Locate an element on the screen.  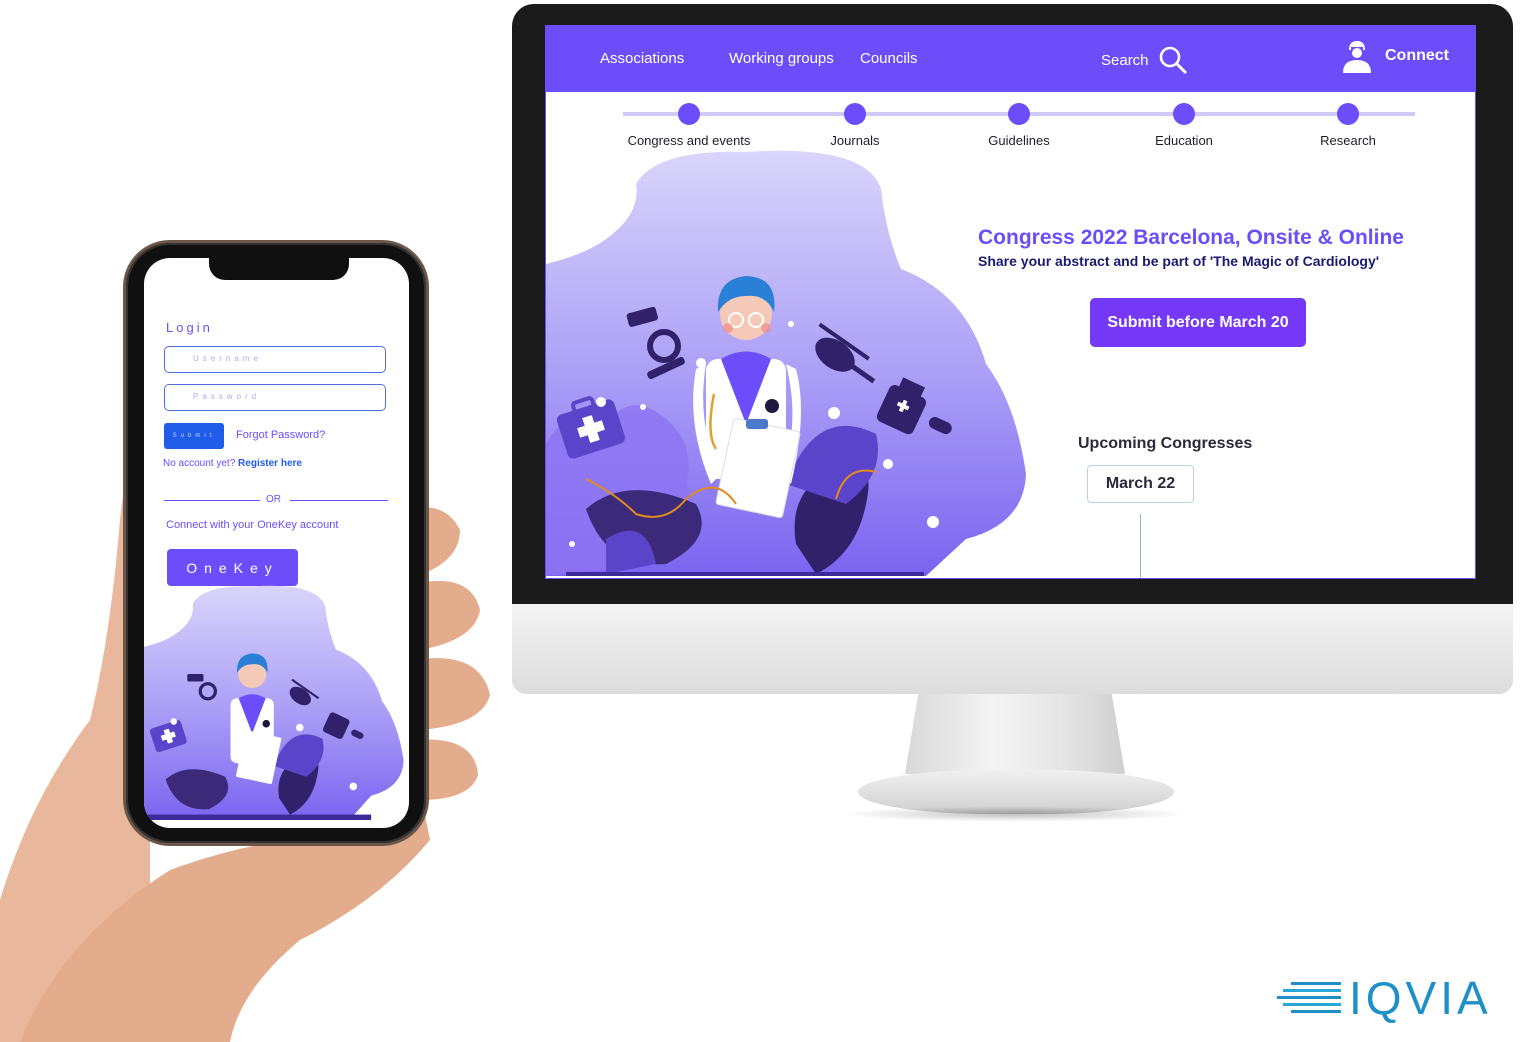
iqvia-logo-text: IQVIA is located at coordinates (1420, 998).